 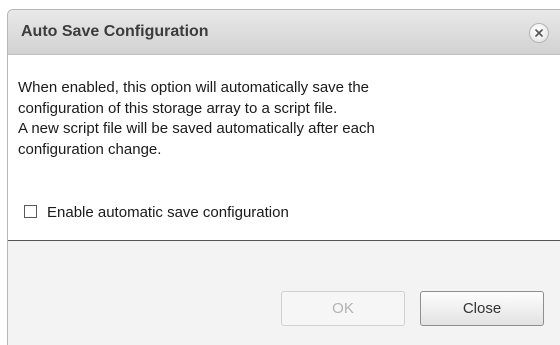 What do you see at coordinates (482, 308) in the screenshot?
I see `close-button: Close` at bounding box center [482, 308].